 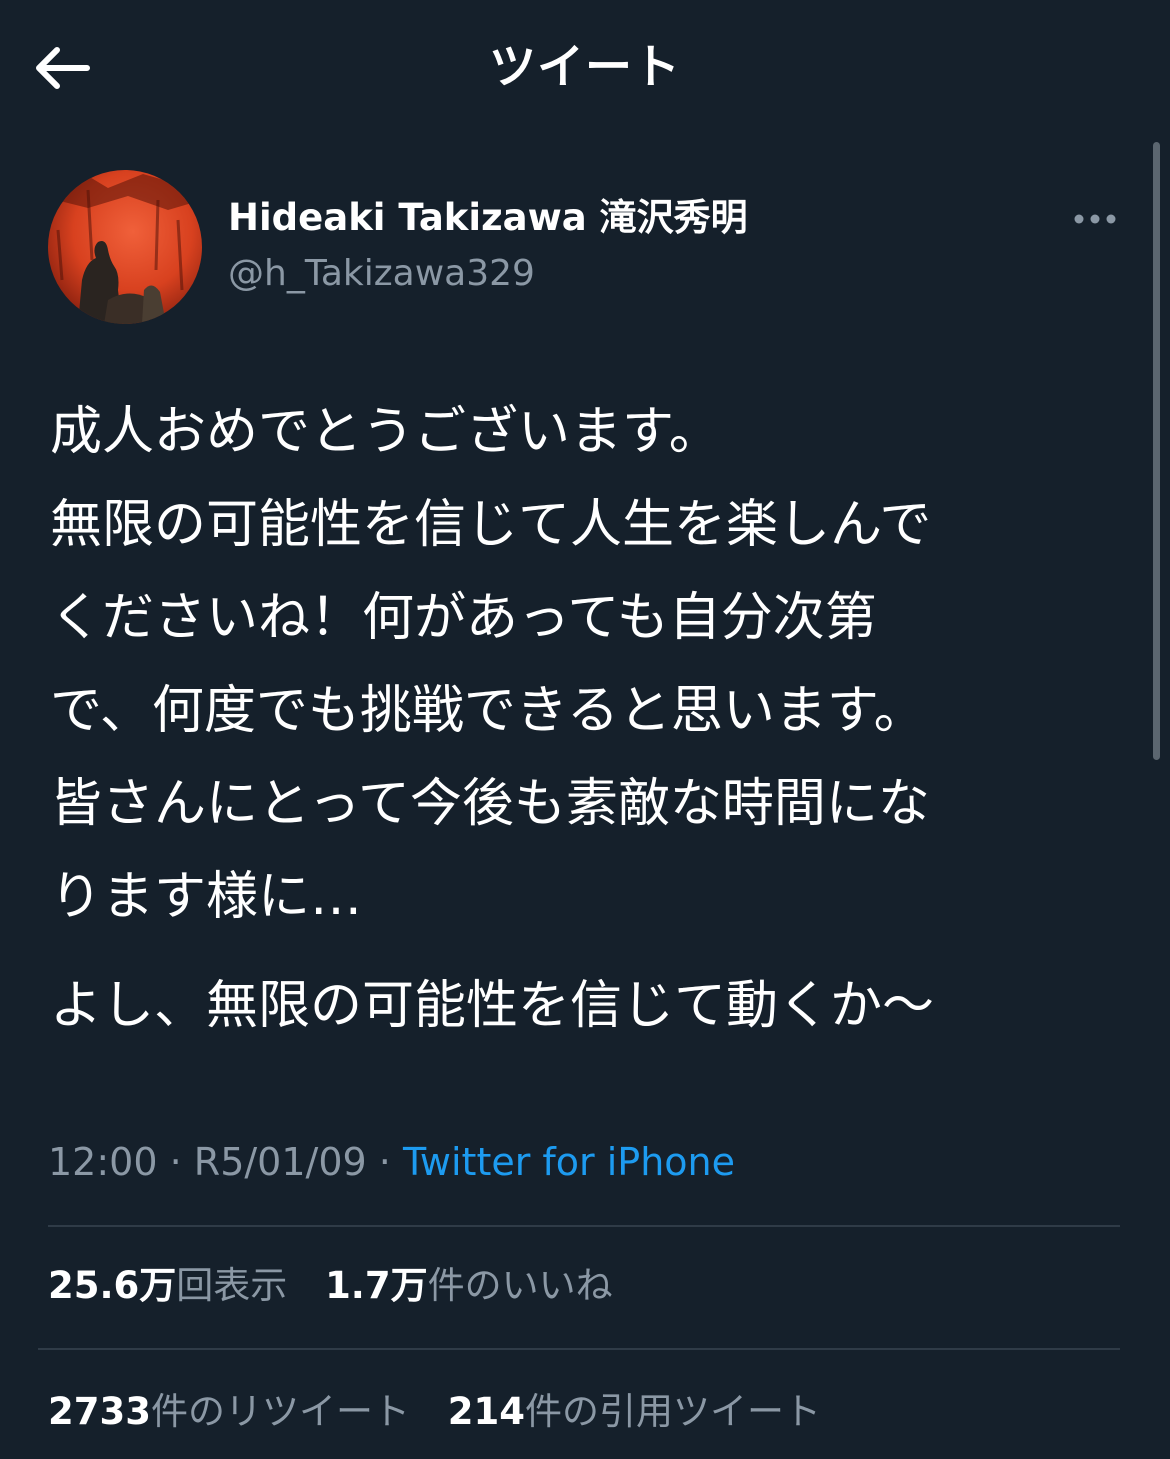 I want to click on retweets-stat: 2733件のリツイート, so click(x=229, y=1412).